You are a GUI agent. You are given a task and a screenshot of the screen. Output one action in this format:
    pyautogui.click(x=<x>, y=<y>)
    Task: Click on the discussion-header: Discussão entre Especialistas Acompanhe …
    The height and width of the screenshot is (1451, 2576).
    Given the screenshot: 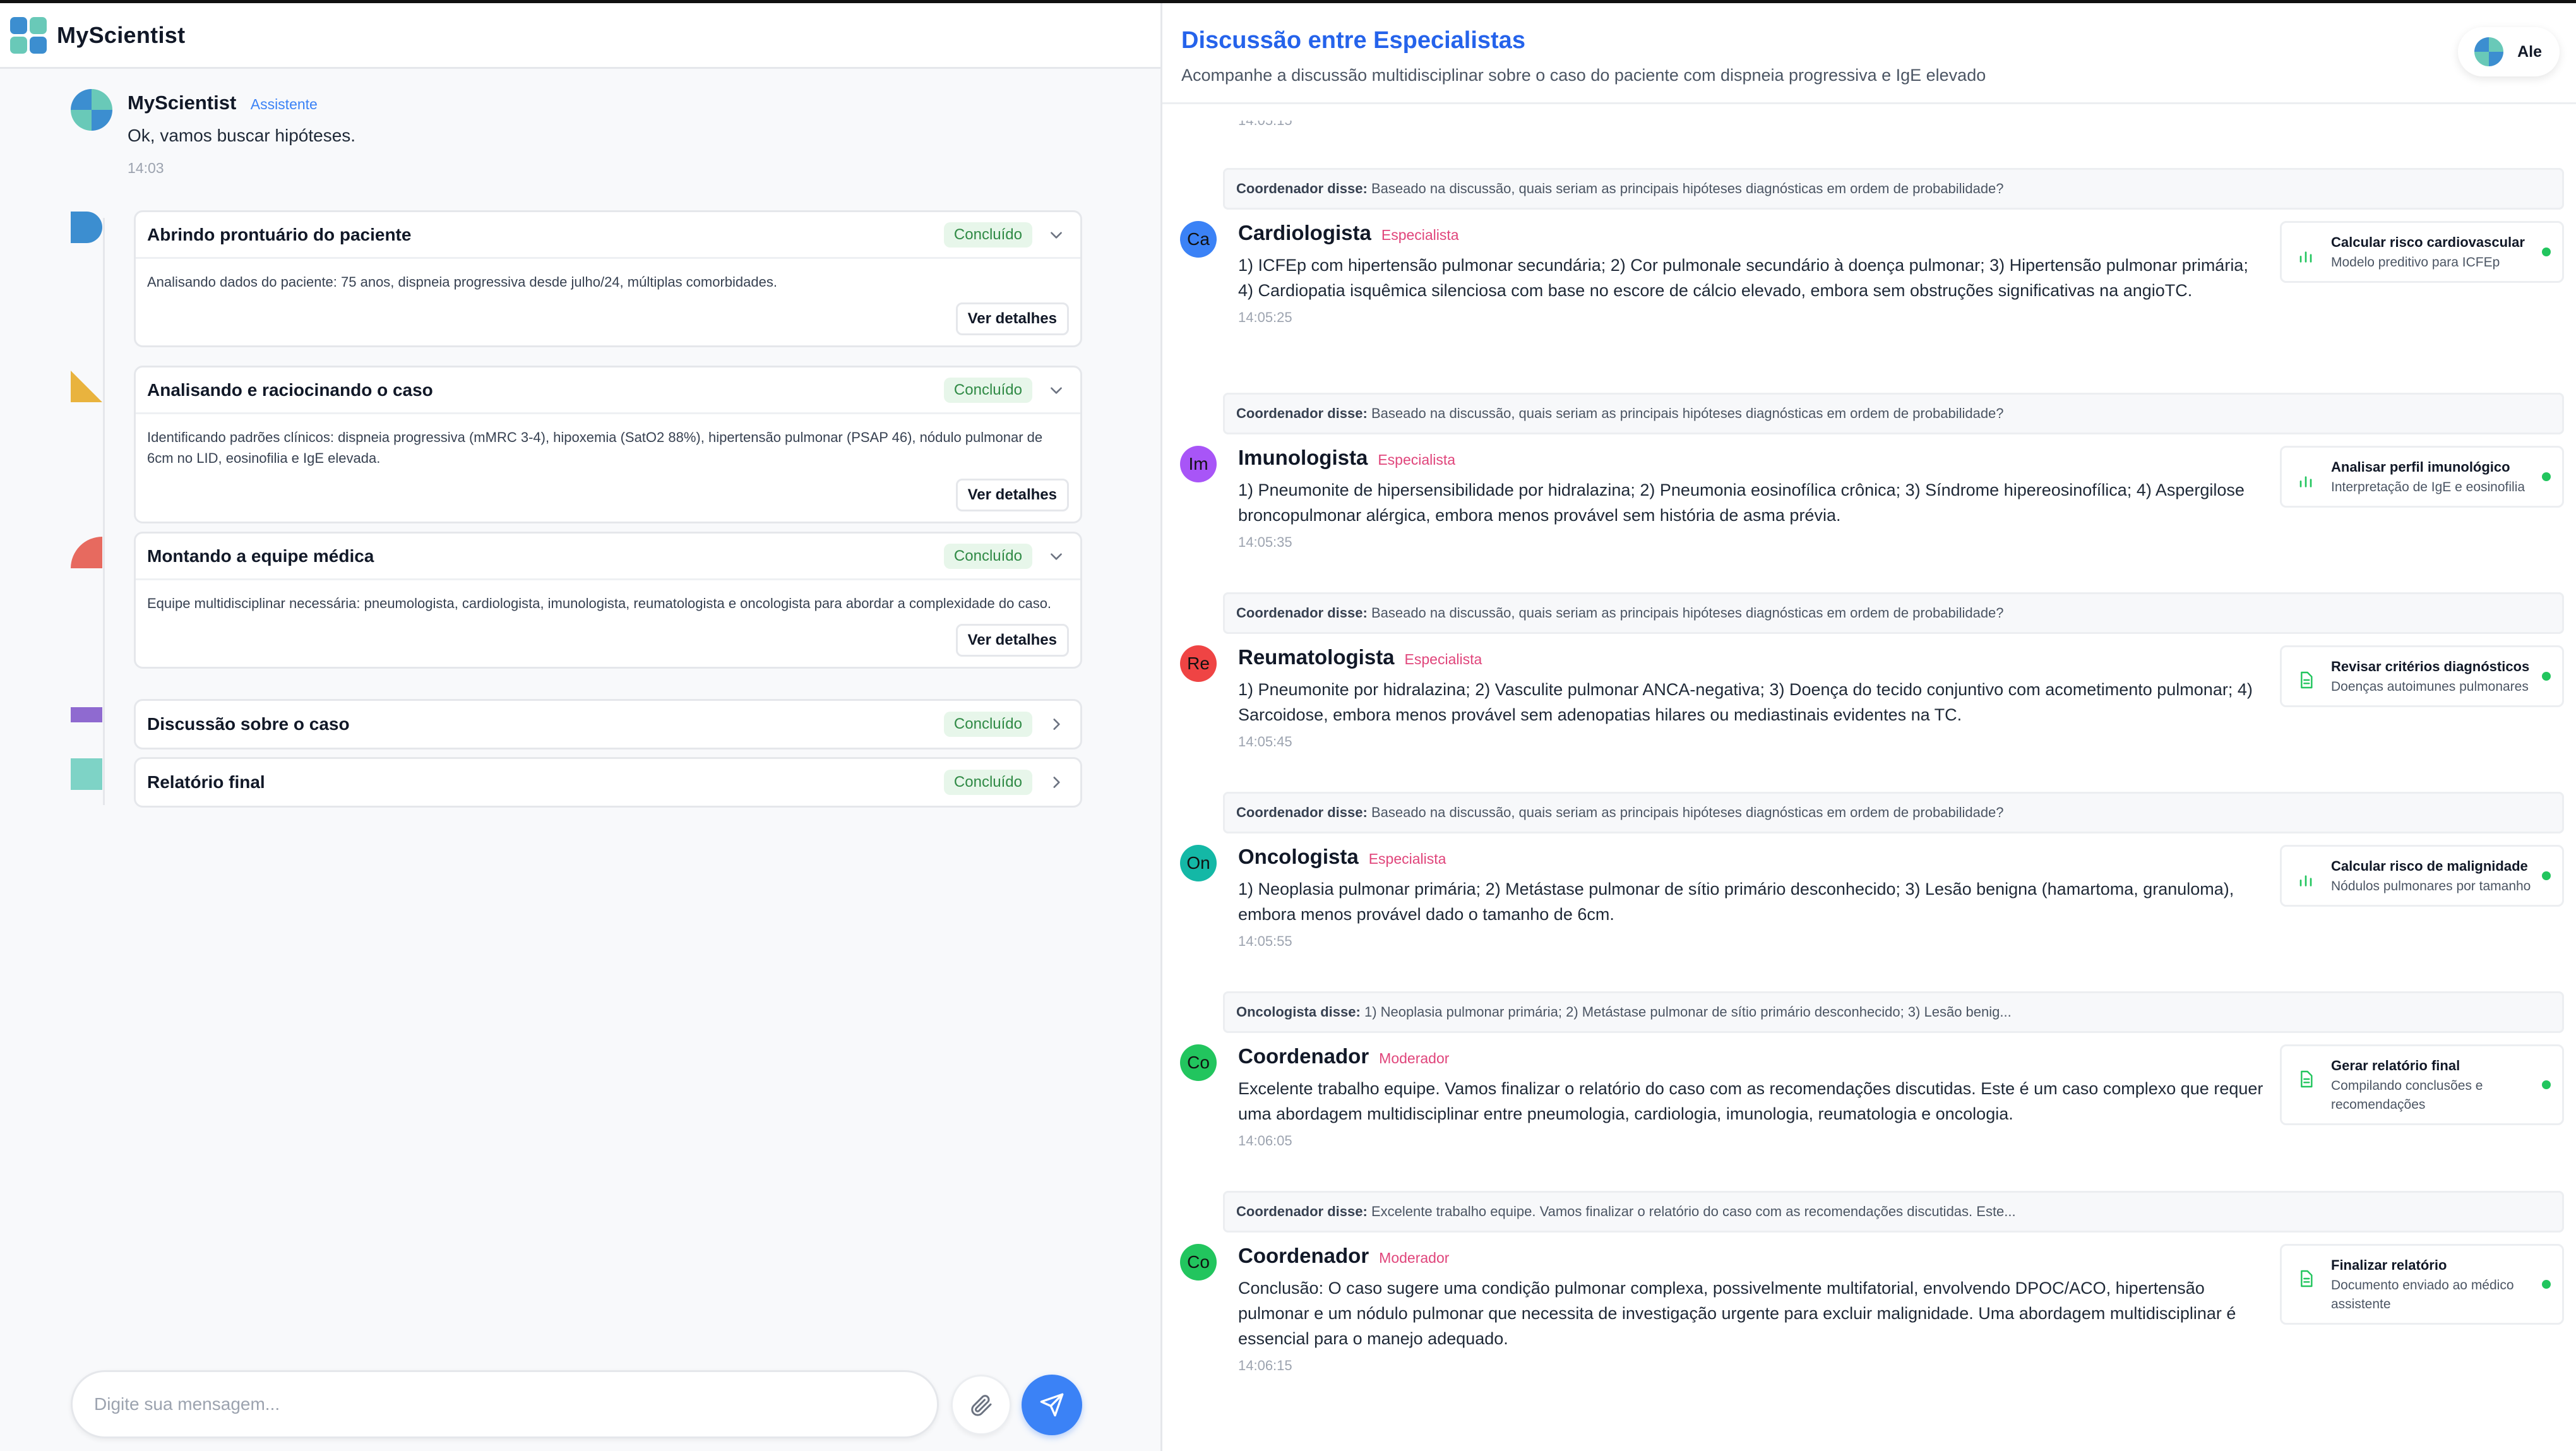 What is the action you would take?
    pyautogui.click(x=1869, y=53)
    